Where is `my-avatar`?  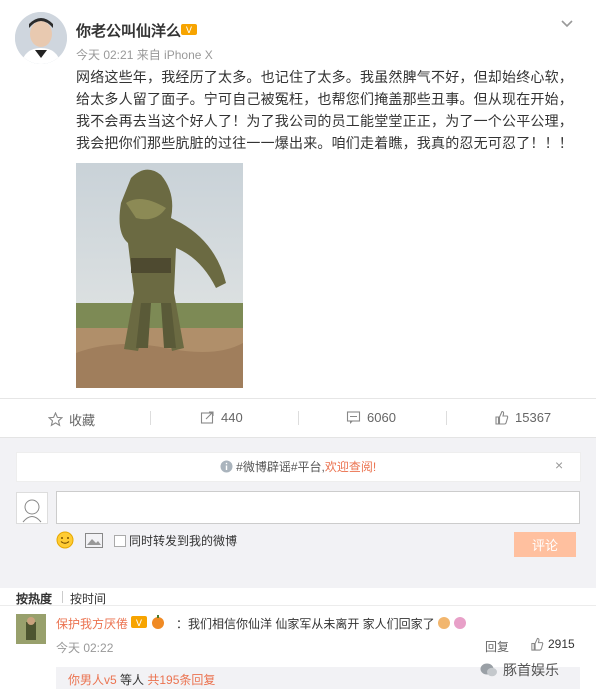
my-avatar is located at coordinates (32, 508).